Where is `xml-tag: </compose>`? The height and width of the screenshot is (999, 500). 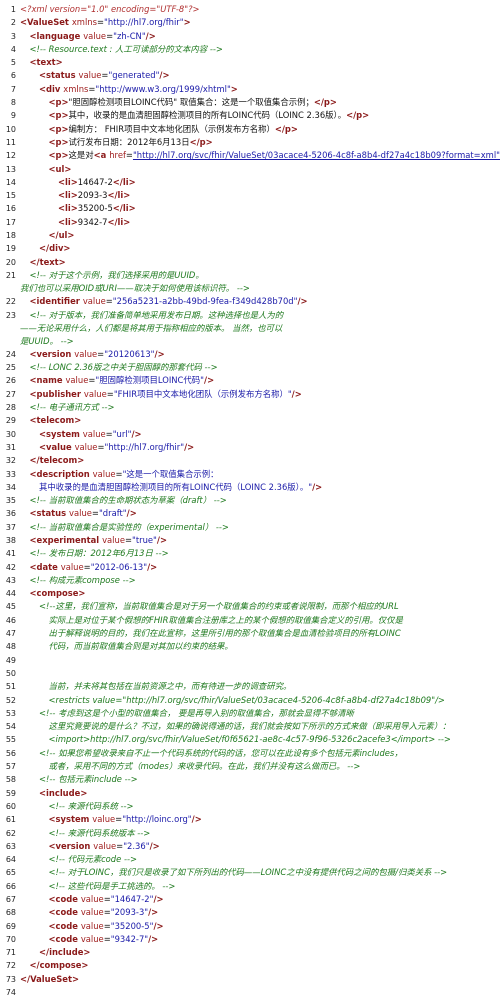 xml-tag: </compose> is located at coordinates (59, 965).